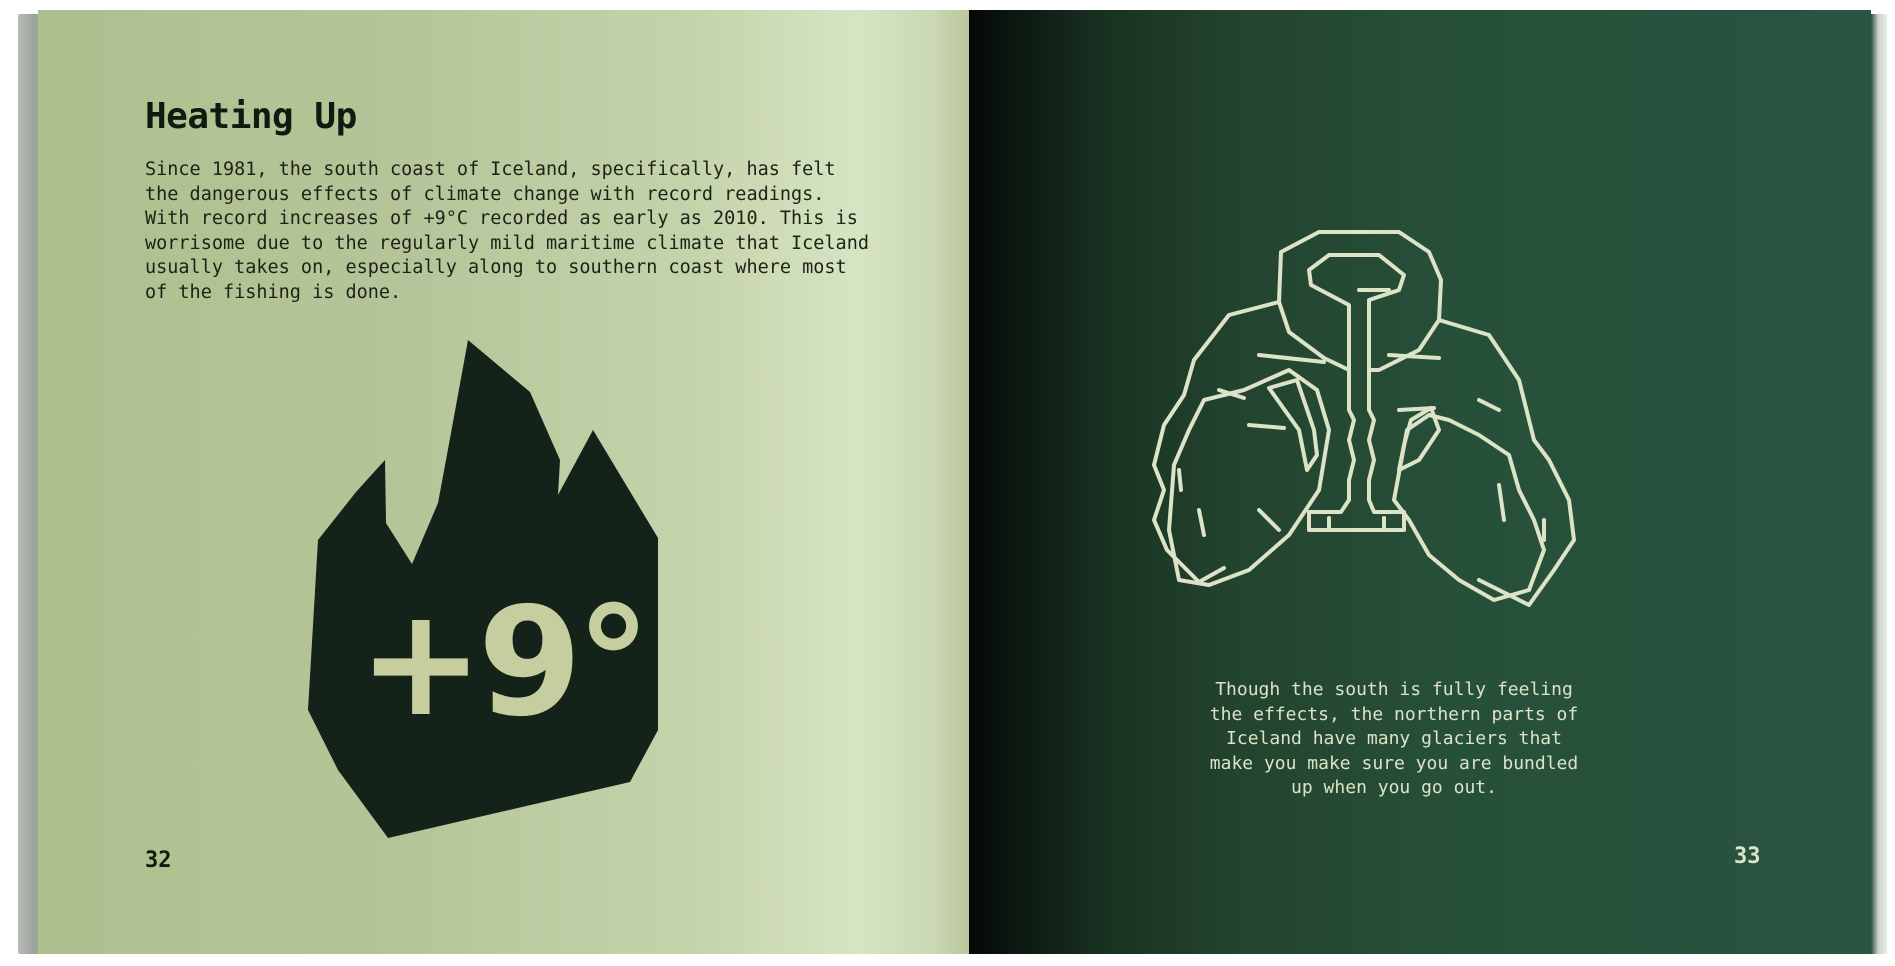 This screenshot has height=966, width=1895. I want to click on page-number-right: 33, so click(1747, 856).